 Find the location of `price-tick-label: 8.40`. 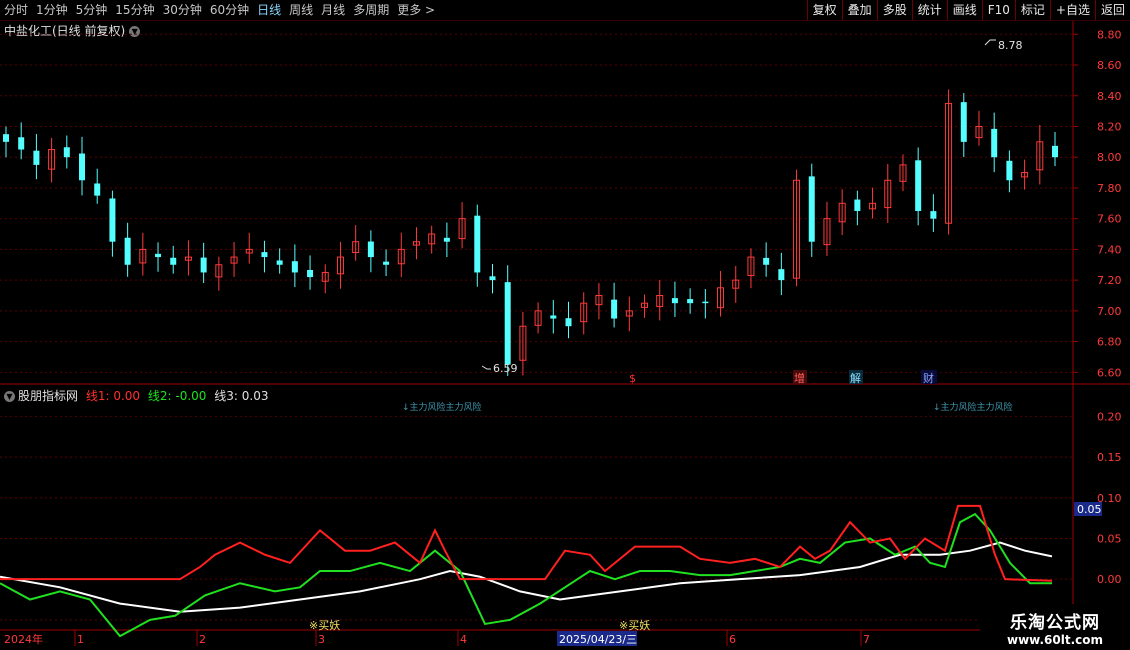

price-tick-label: 8.40 is located at coordinates (1109, 96).